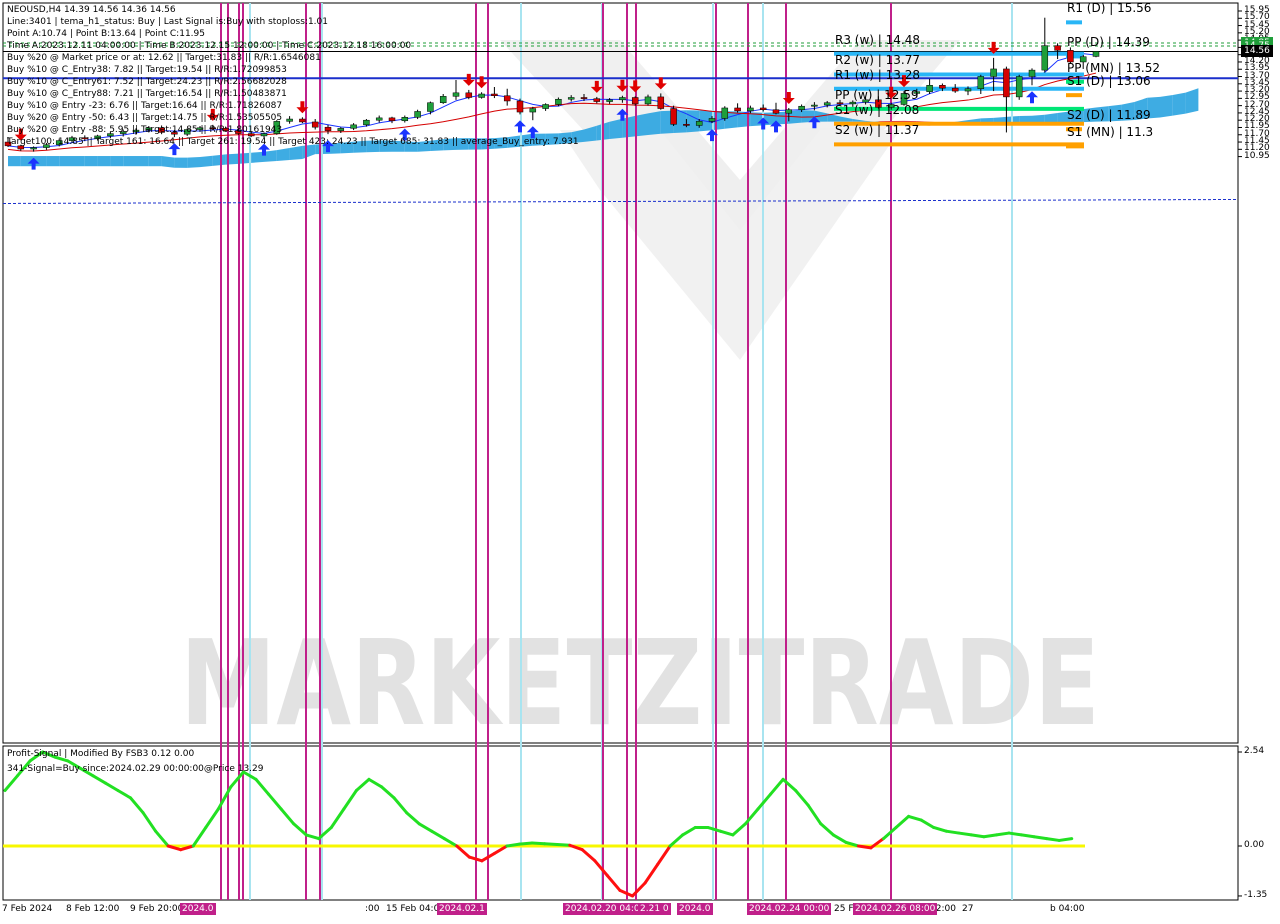  I want to click on time-marker-label: 2024.02.20 04:00, so click(605, 909).